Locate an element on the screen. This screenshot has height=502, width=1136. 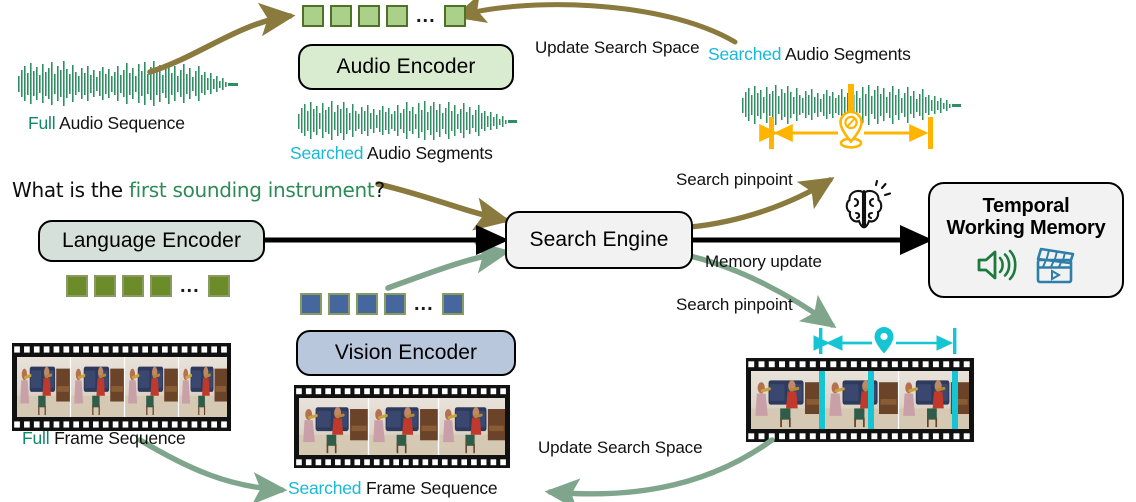
full-audio-sequence-caption: Full Audio Sequence is located at coordinates (106, 123).